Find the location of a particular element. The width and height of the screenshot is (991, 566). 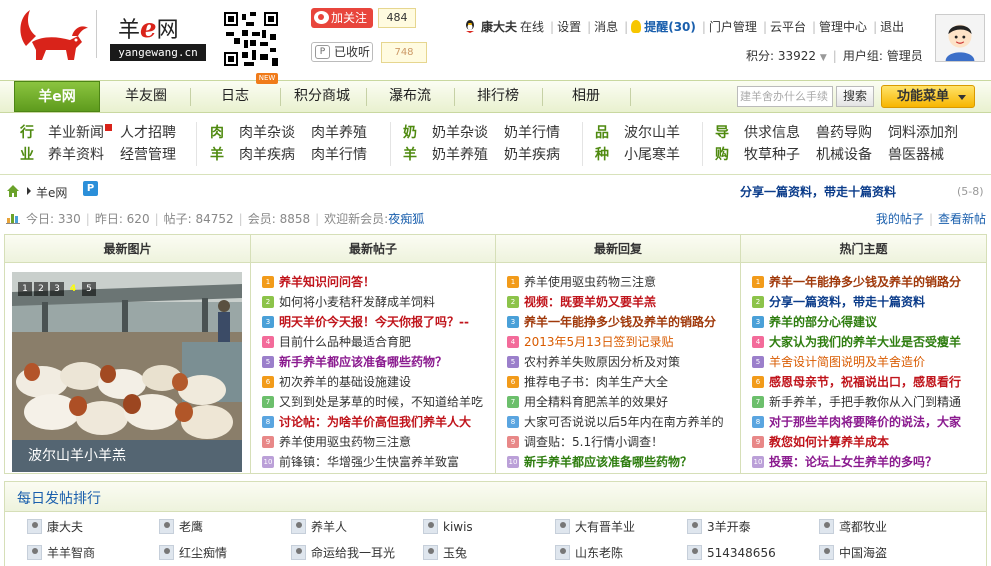

latest_replies-row: 7 用全精料育肥羔羊的效果好 is located at coordinates (621, 402).